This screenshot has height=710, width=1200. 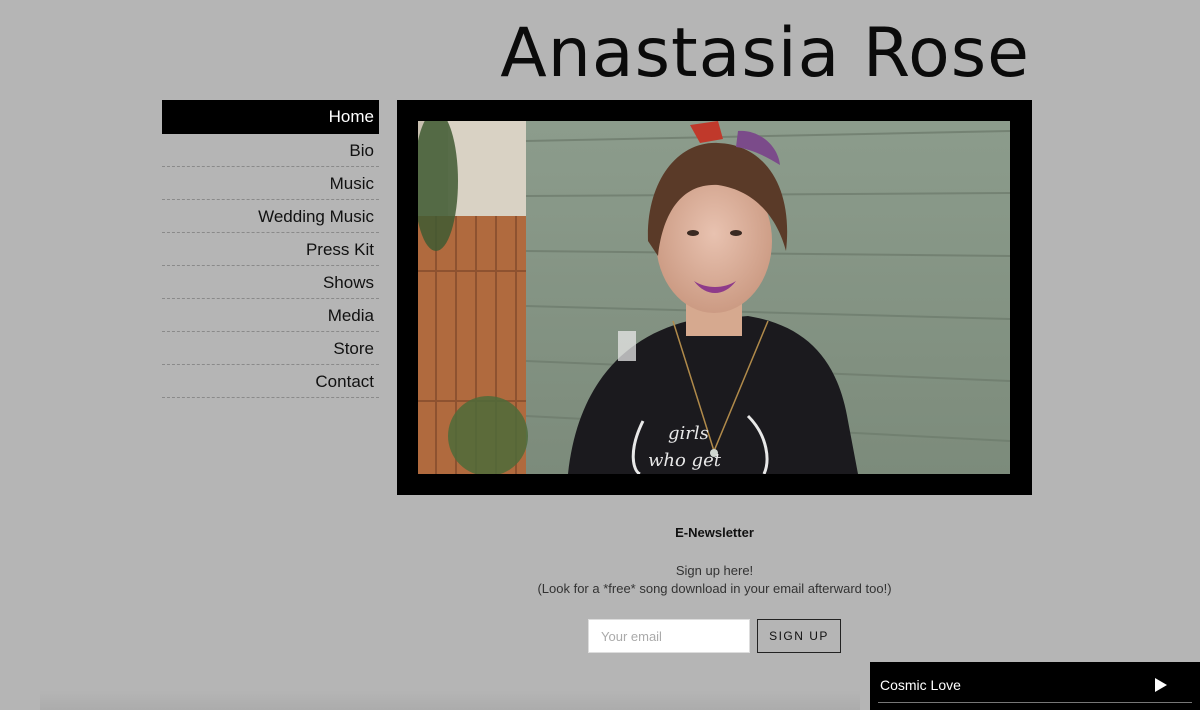 What do you see at coordinates (270, 216) in the screenshot?
I see `nav-item-wedding-music: Wedding Music` at bounding box center [270, 216].